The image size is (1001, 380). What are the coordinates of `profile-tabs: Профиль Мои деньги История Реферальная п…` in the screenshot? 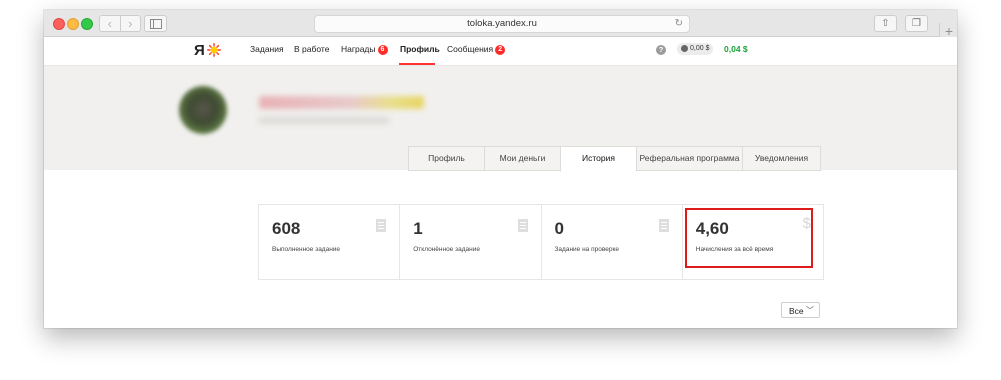 It's located at (615, 159).